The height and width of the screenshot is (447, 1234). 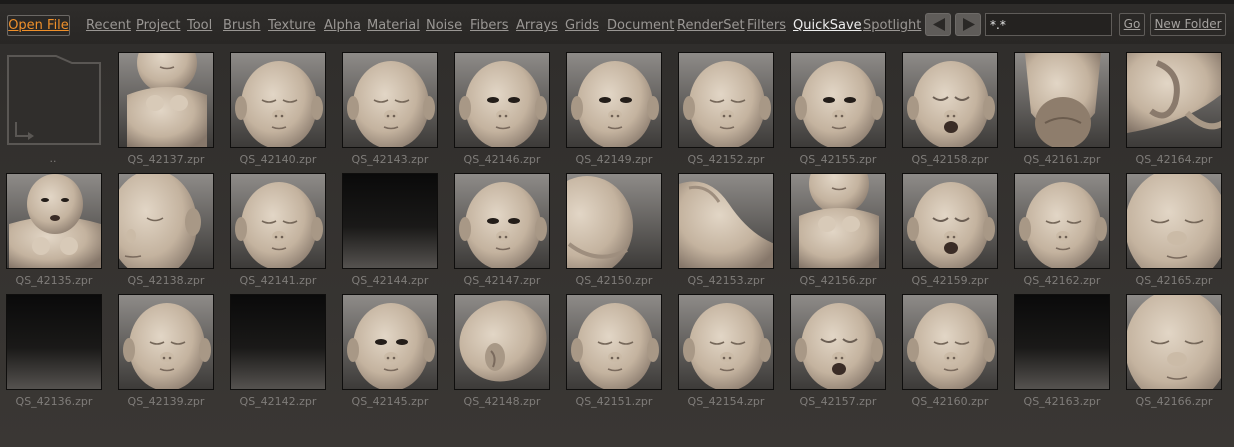 I want to click on file-name-label: QS_42141.zpr, so click(x=278, y=280).